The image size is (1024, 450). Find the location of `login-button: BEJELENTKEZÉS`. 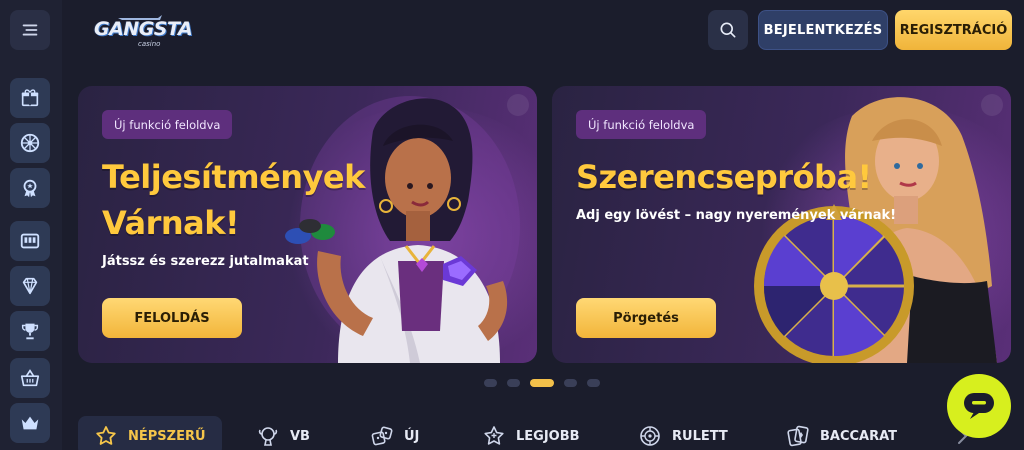

login-button: BEJELENTKEZÉS is located at coordinates (823, 30).